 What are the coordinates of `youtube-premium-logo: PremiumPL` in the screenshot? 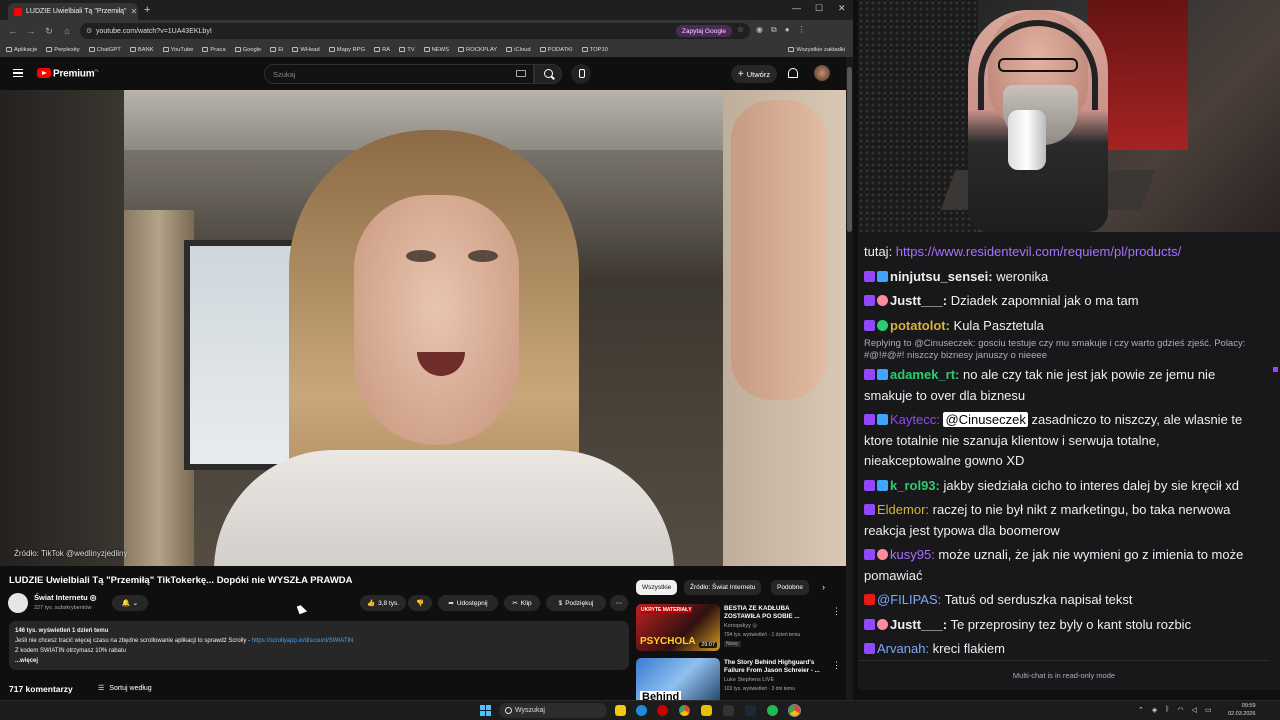 It's located at (76, 73).